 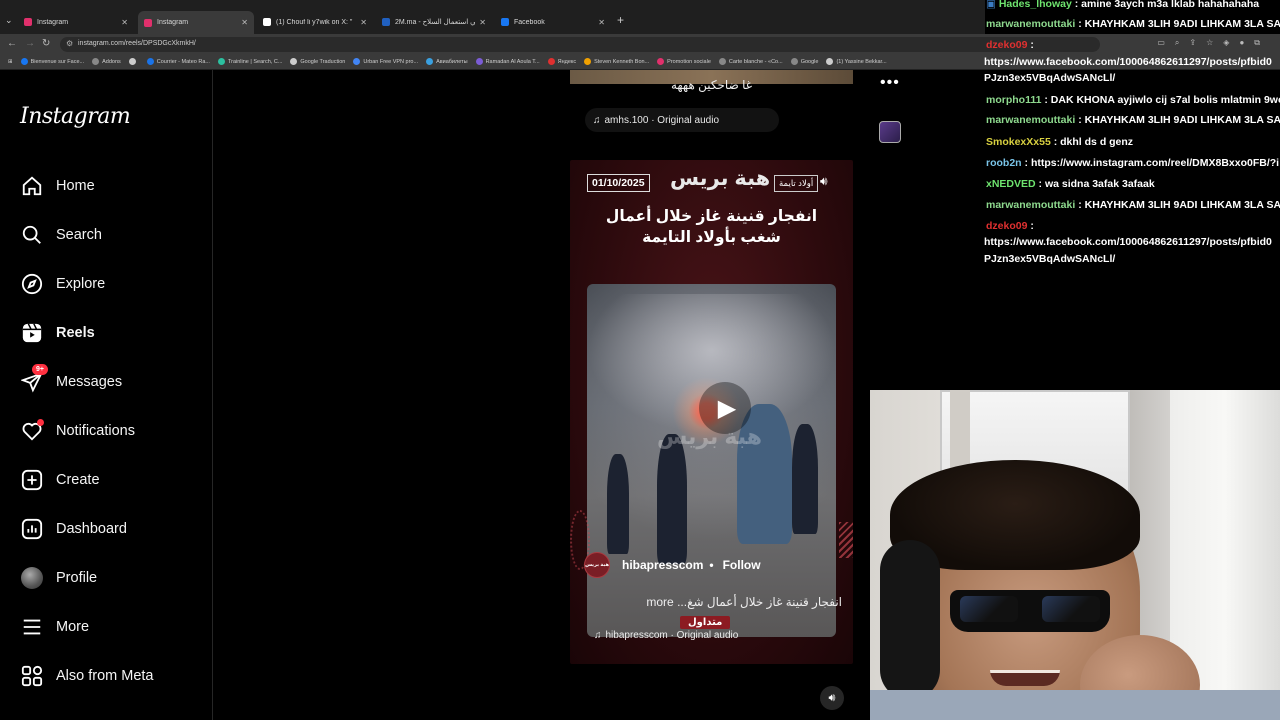 I want to click on caption-more-link: more, so click(x=659, y=602).